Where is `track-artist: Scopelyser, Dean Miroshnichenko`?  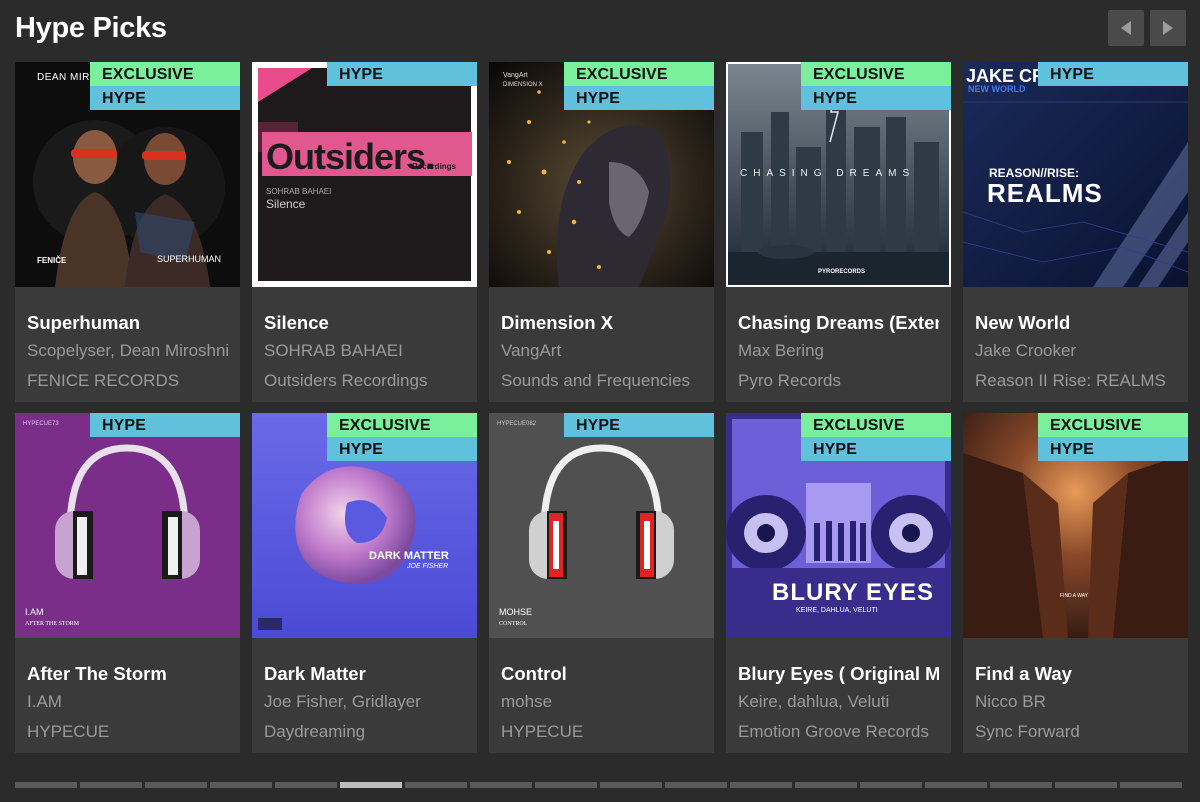 track-artist: Scopelyser, Dean Miroshnichenko is located at coordinates (127, 351).